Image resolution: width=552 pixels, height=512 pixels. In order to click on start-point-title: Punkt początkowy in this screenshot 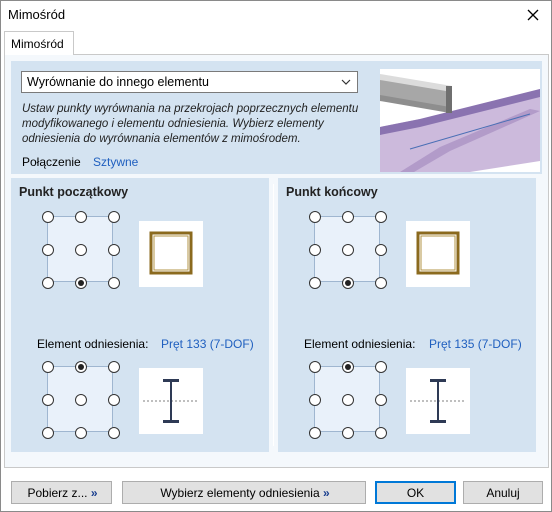, I will do `click(74, 192)`.